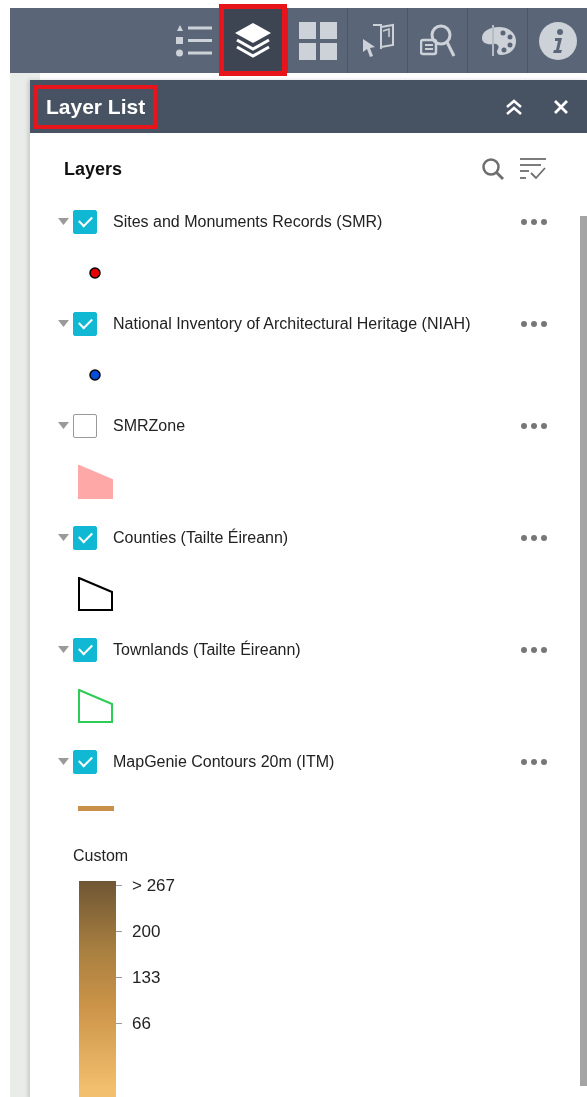 The width and height of the screenshot is (587, 1097). Describe the element at coordinates (201, 537) in the screenshot. I see `layer-name: Counties (Tailte Éireann)` at that location.